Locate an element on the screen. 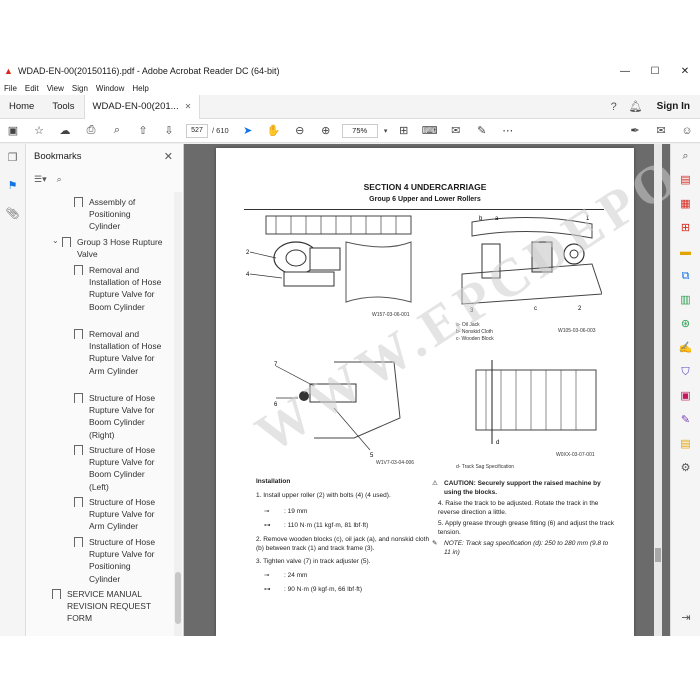 This screenshot has width=700, height=700. organize-pages-icon: ▥ is located at coordinates (685, 300).